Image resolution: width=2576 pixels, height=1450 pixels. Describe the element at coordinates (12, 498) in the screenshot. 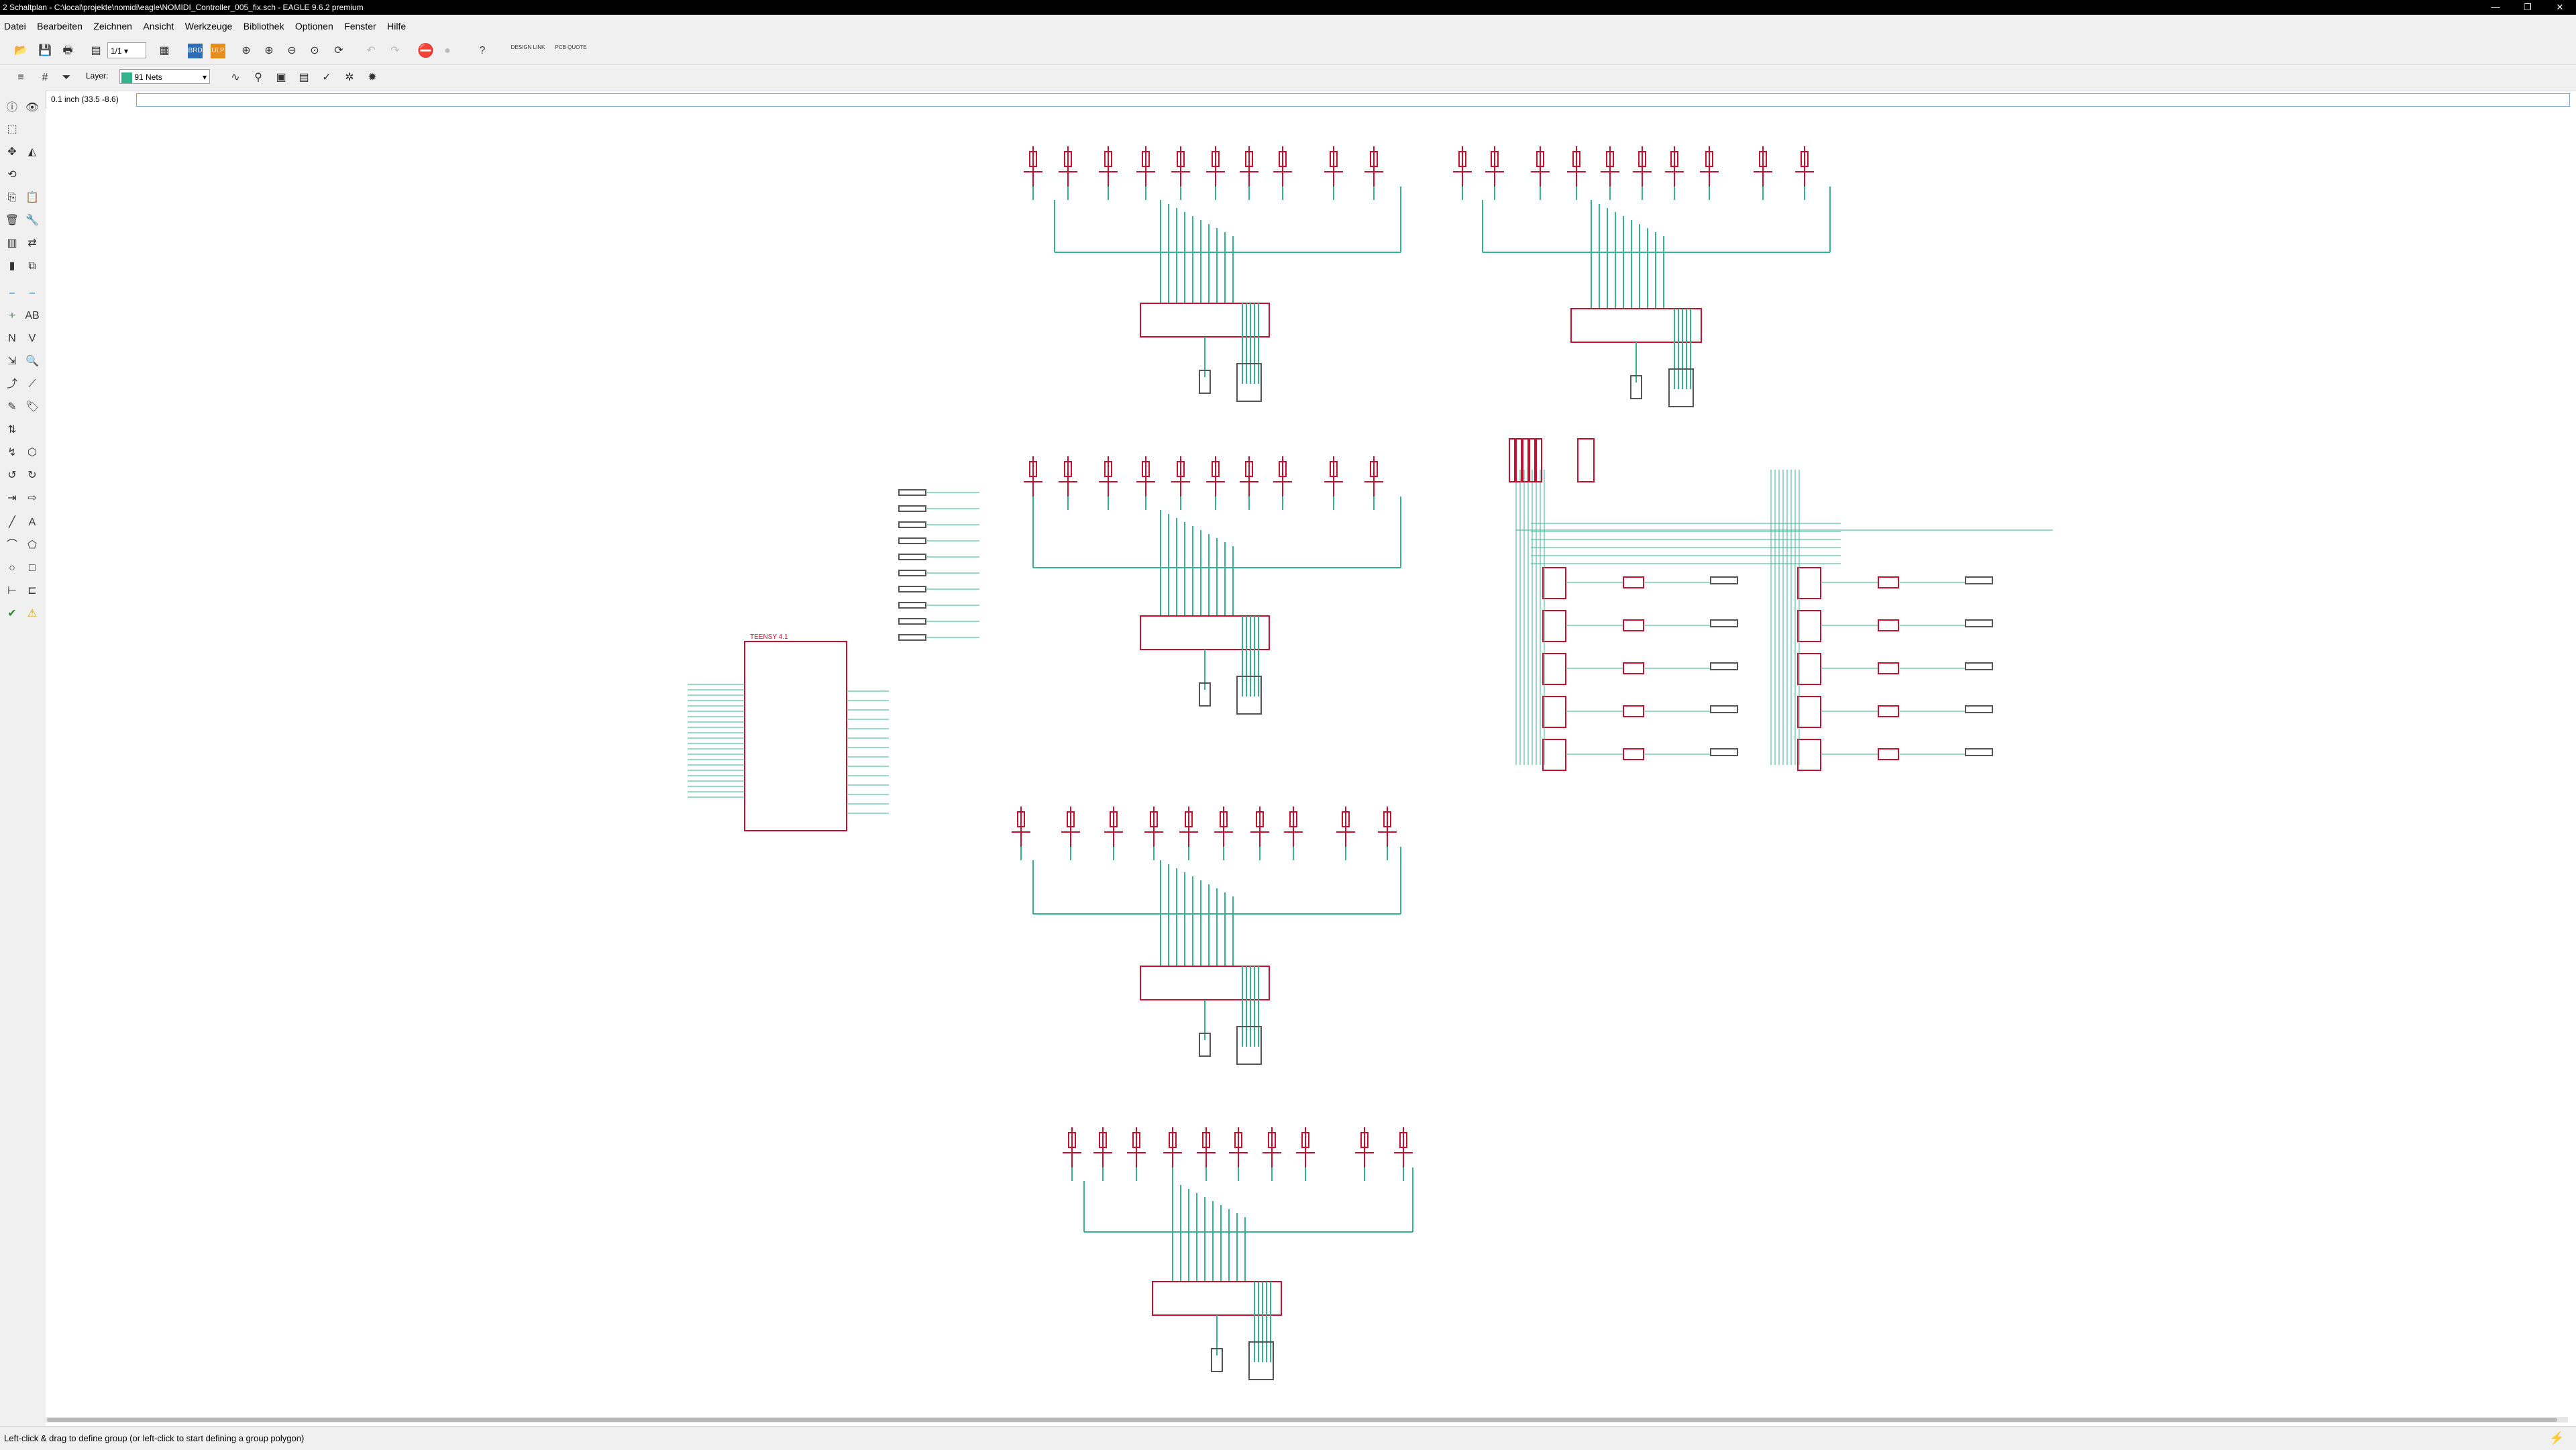

I see `join-icon: ⇥` at that location.